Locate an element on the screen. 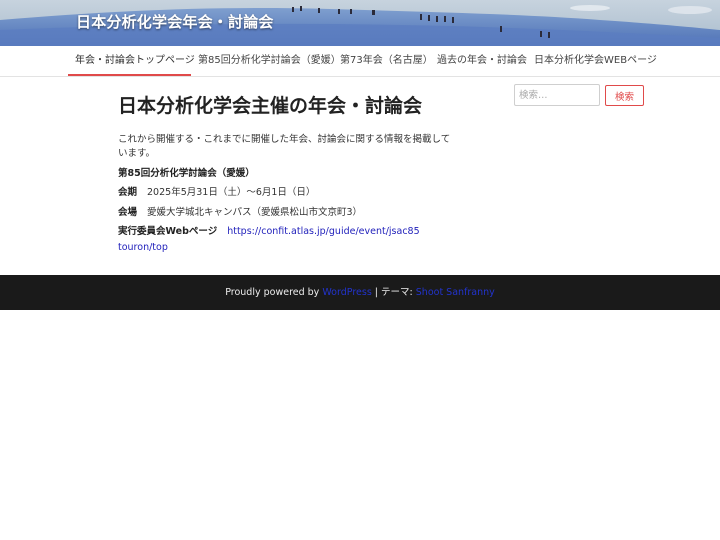 This screenshot has width=720, height=540. nav-item-jsac-web: 日本分析化学会WEBページ is located at coordinates (595, 61).